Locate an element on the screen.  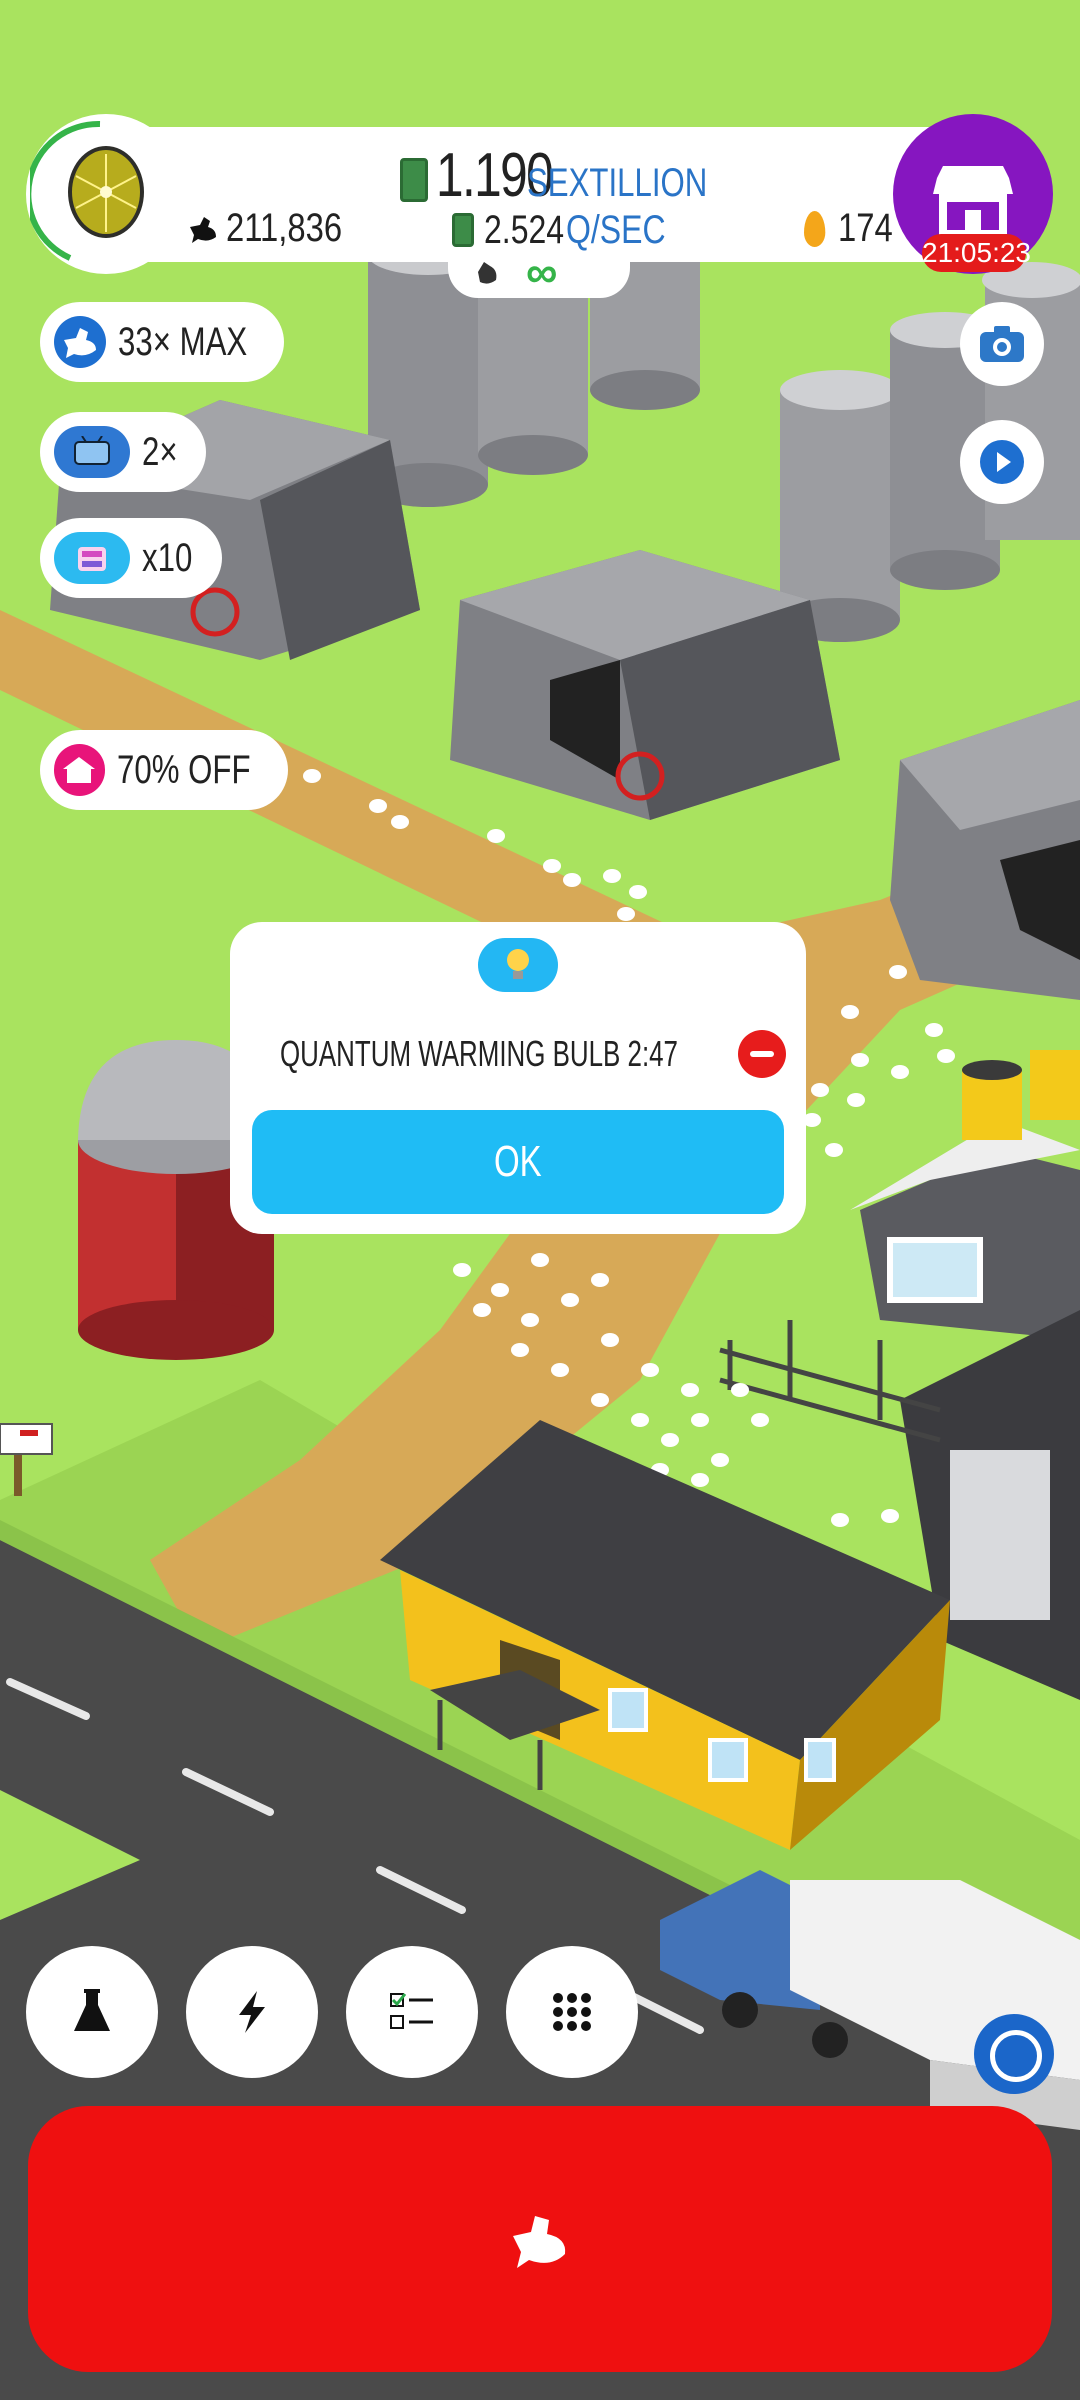
ok-button: OK is located at coordinates (518, 1162).